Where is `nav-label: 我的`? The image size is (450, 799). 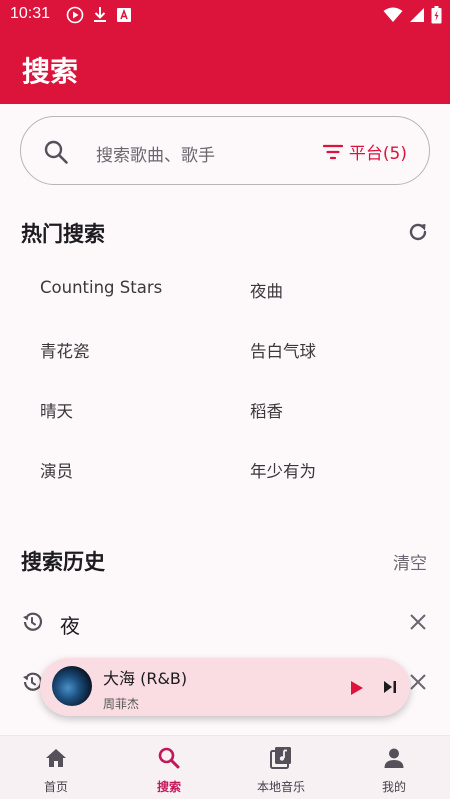 nav-label: 我的 is located at coordinates (393, 787).